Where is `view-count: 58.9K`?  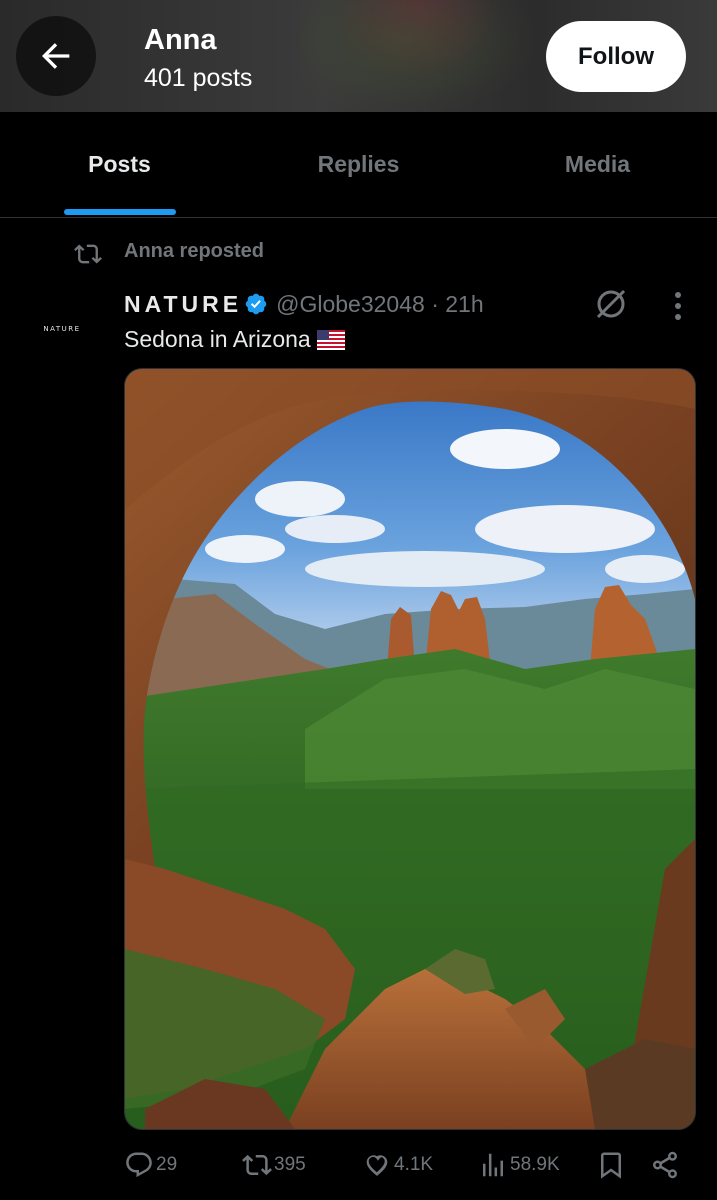 view-count: 58.9K is located at coordinates (535, 1164).